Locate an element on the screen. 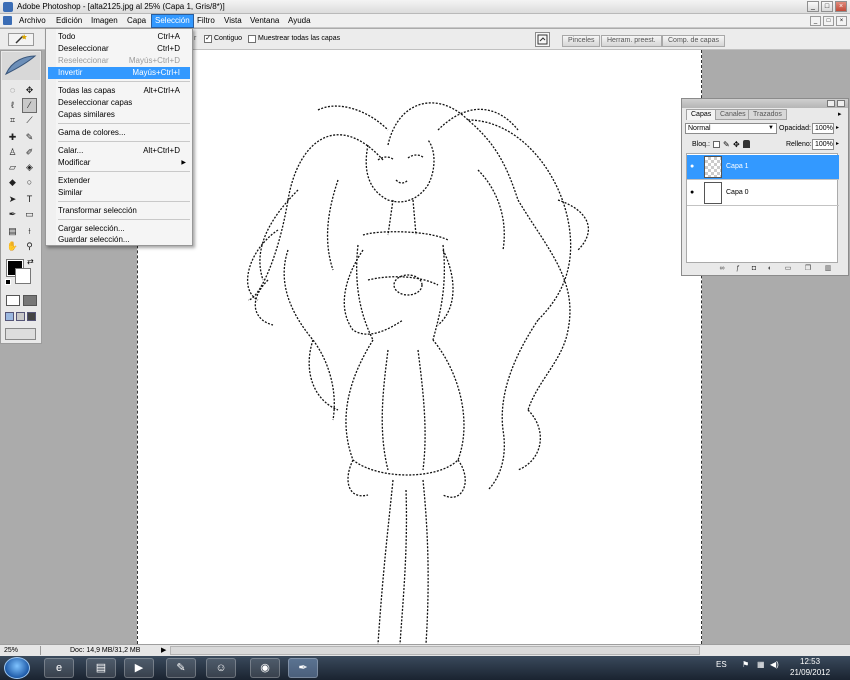  close-button: × is located at coordinates (841, 6).